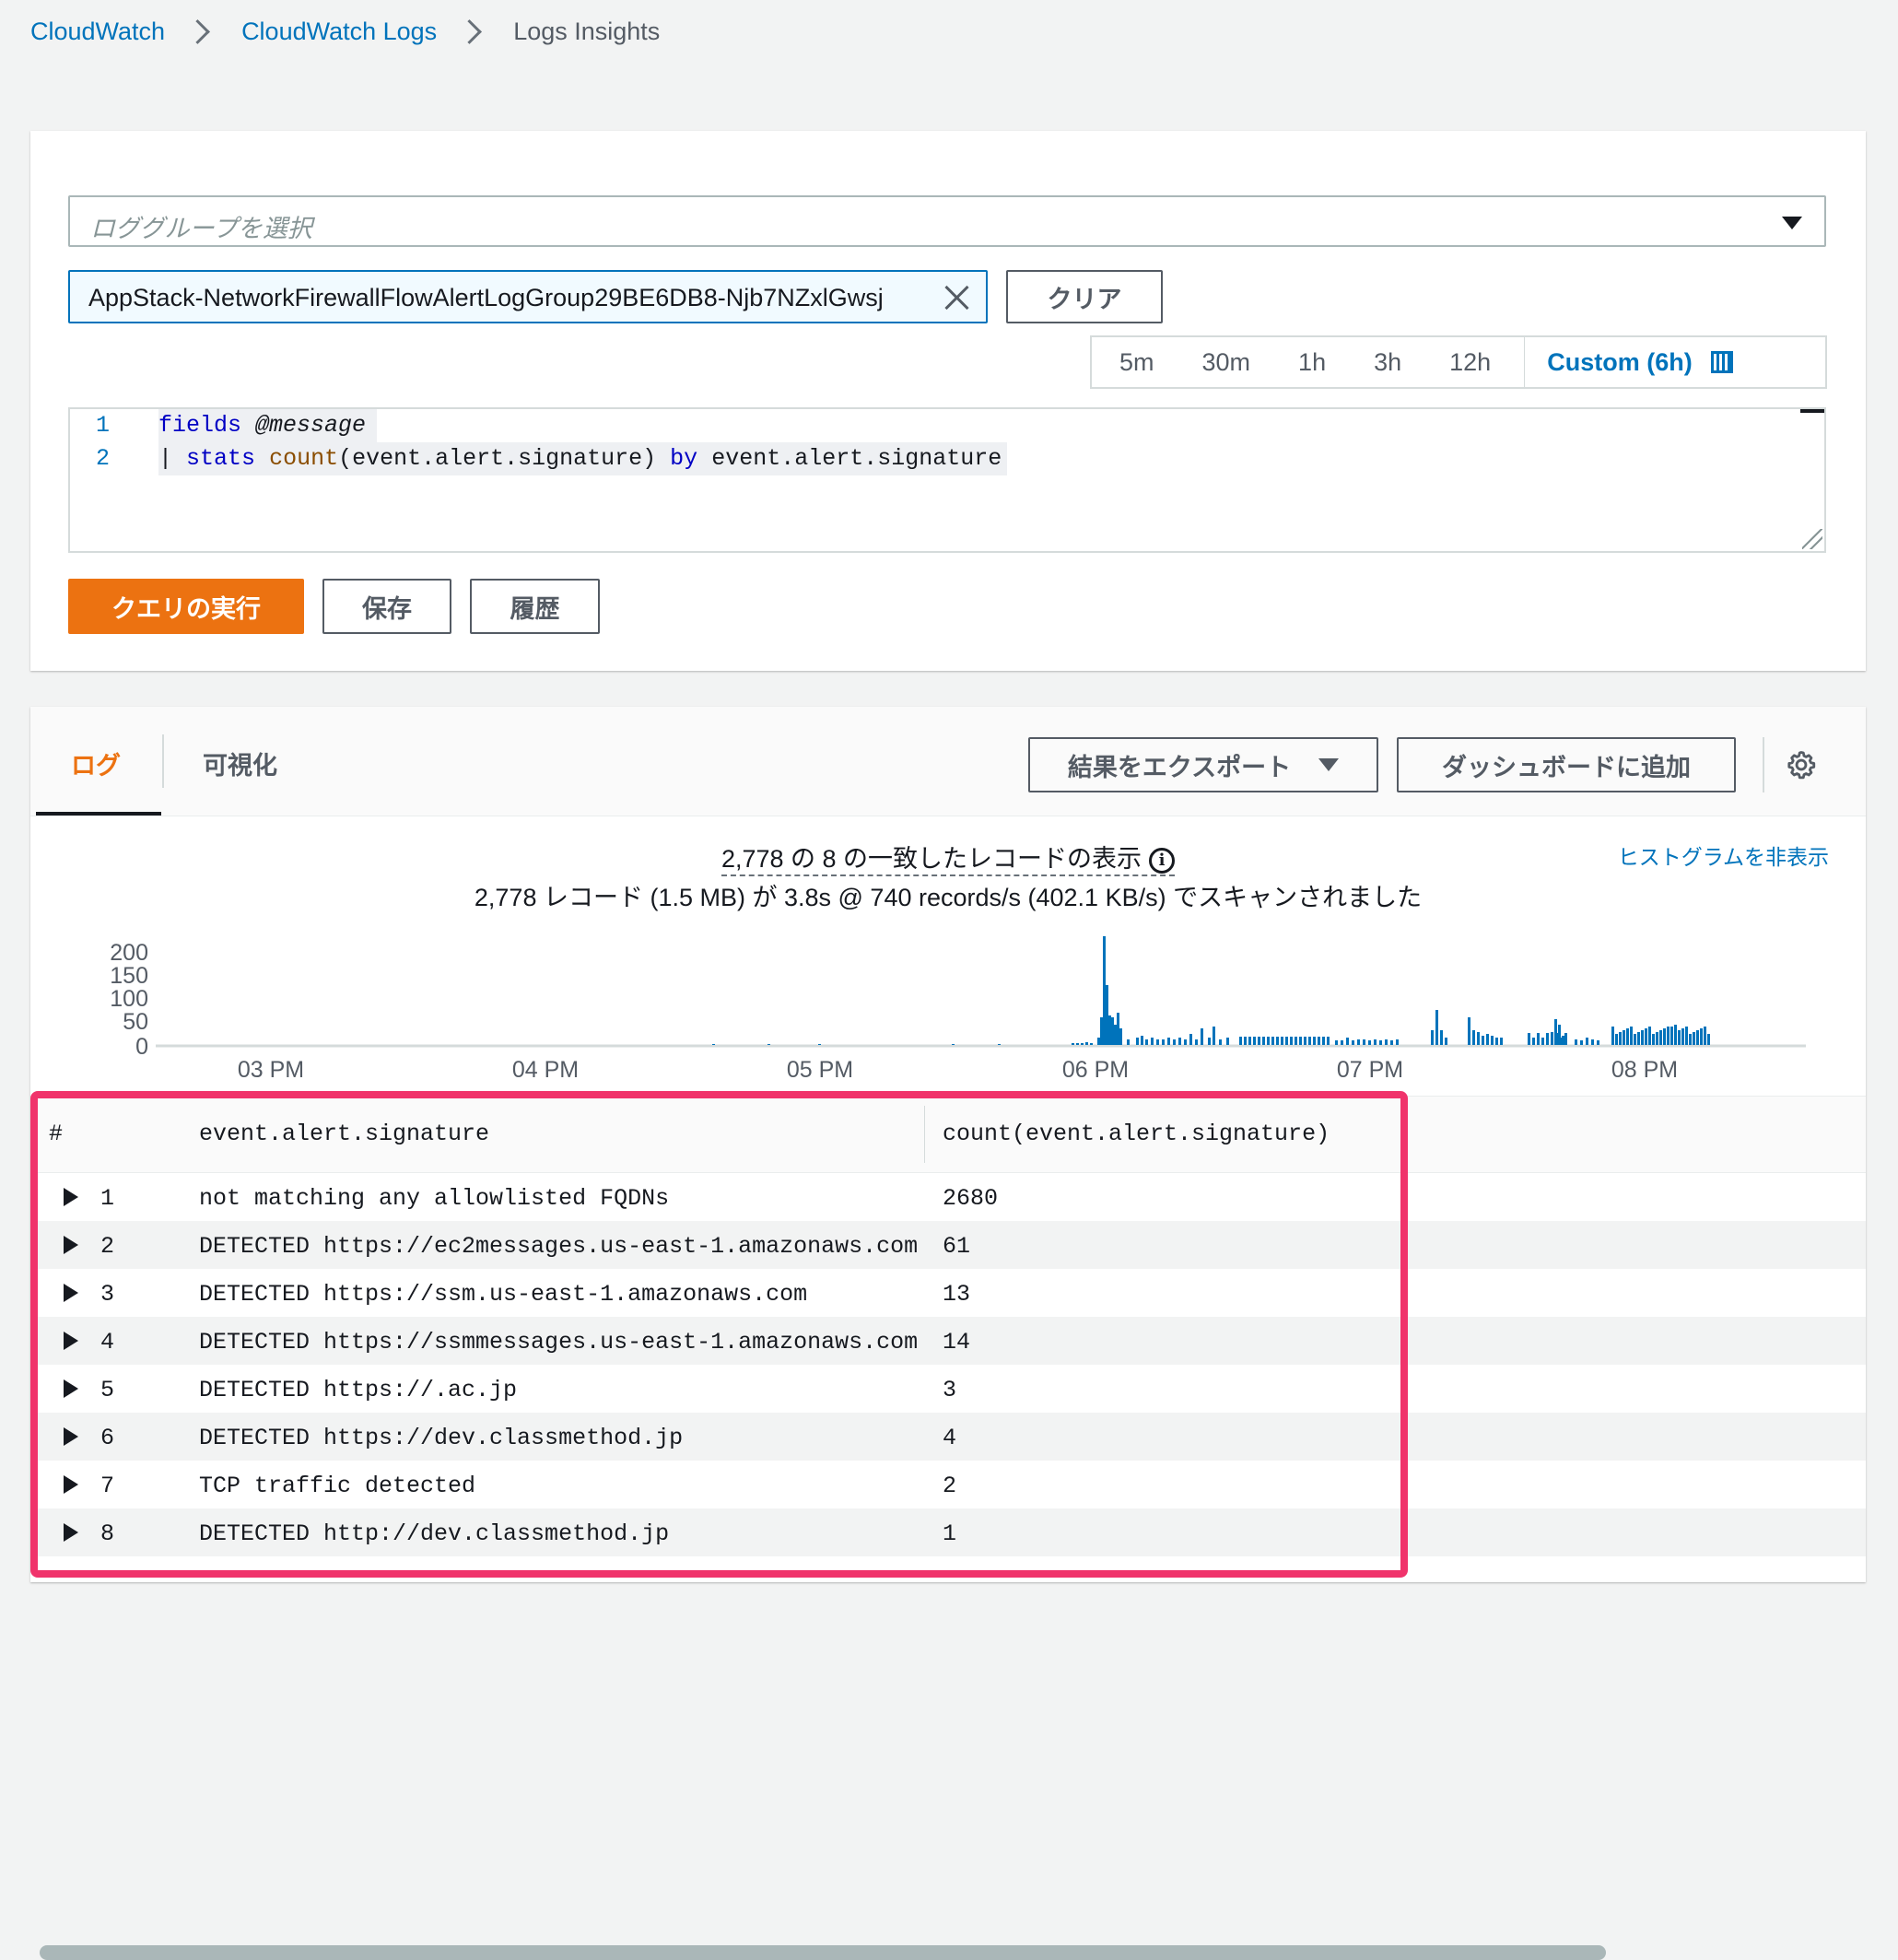 The height and width of the screenshot is (1960, 1898). Describe the element at coordinates (107, 1198) in the screenshot. I see `row-index: 1` at that location.